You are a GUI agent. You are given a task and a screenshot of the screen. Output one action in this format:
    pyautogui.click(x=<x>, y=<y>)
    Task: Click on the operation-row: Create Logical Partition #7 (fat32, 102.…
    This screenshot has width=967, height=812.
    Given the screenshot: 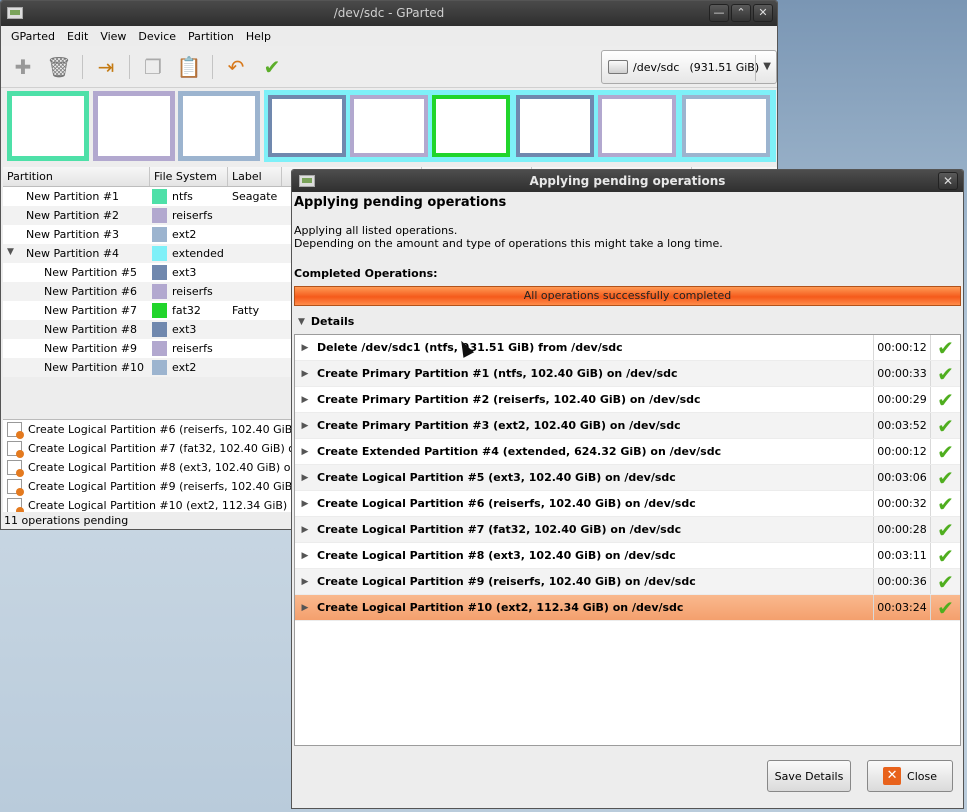 What is the action you would take?
    pyautogui.click(x=148, y=448)
    